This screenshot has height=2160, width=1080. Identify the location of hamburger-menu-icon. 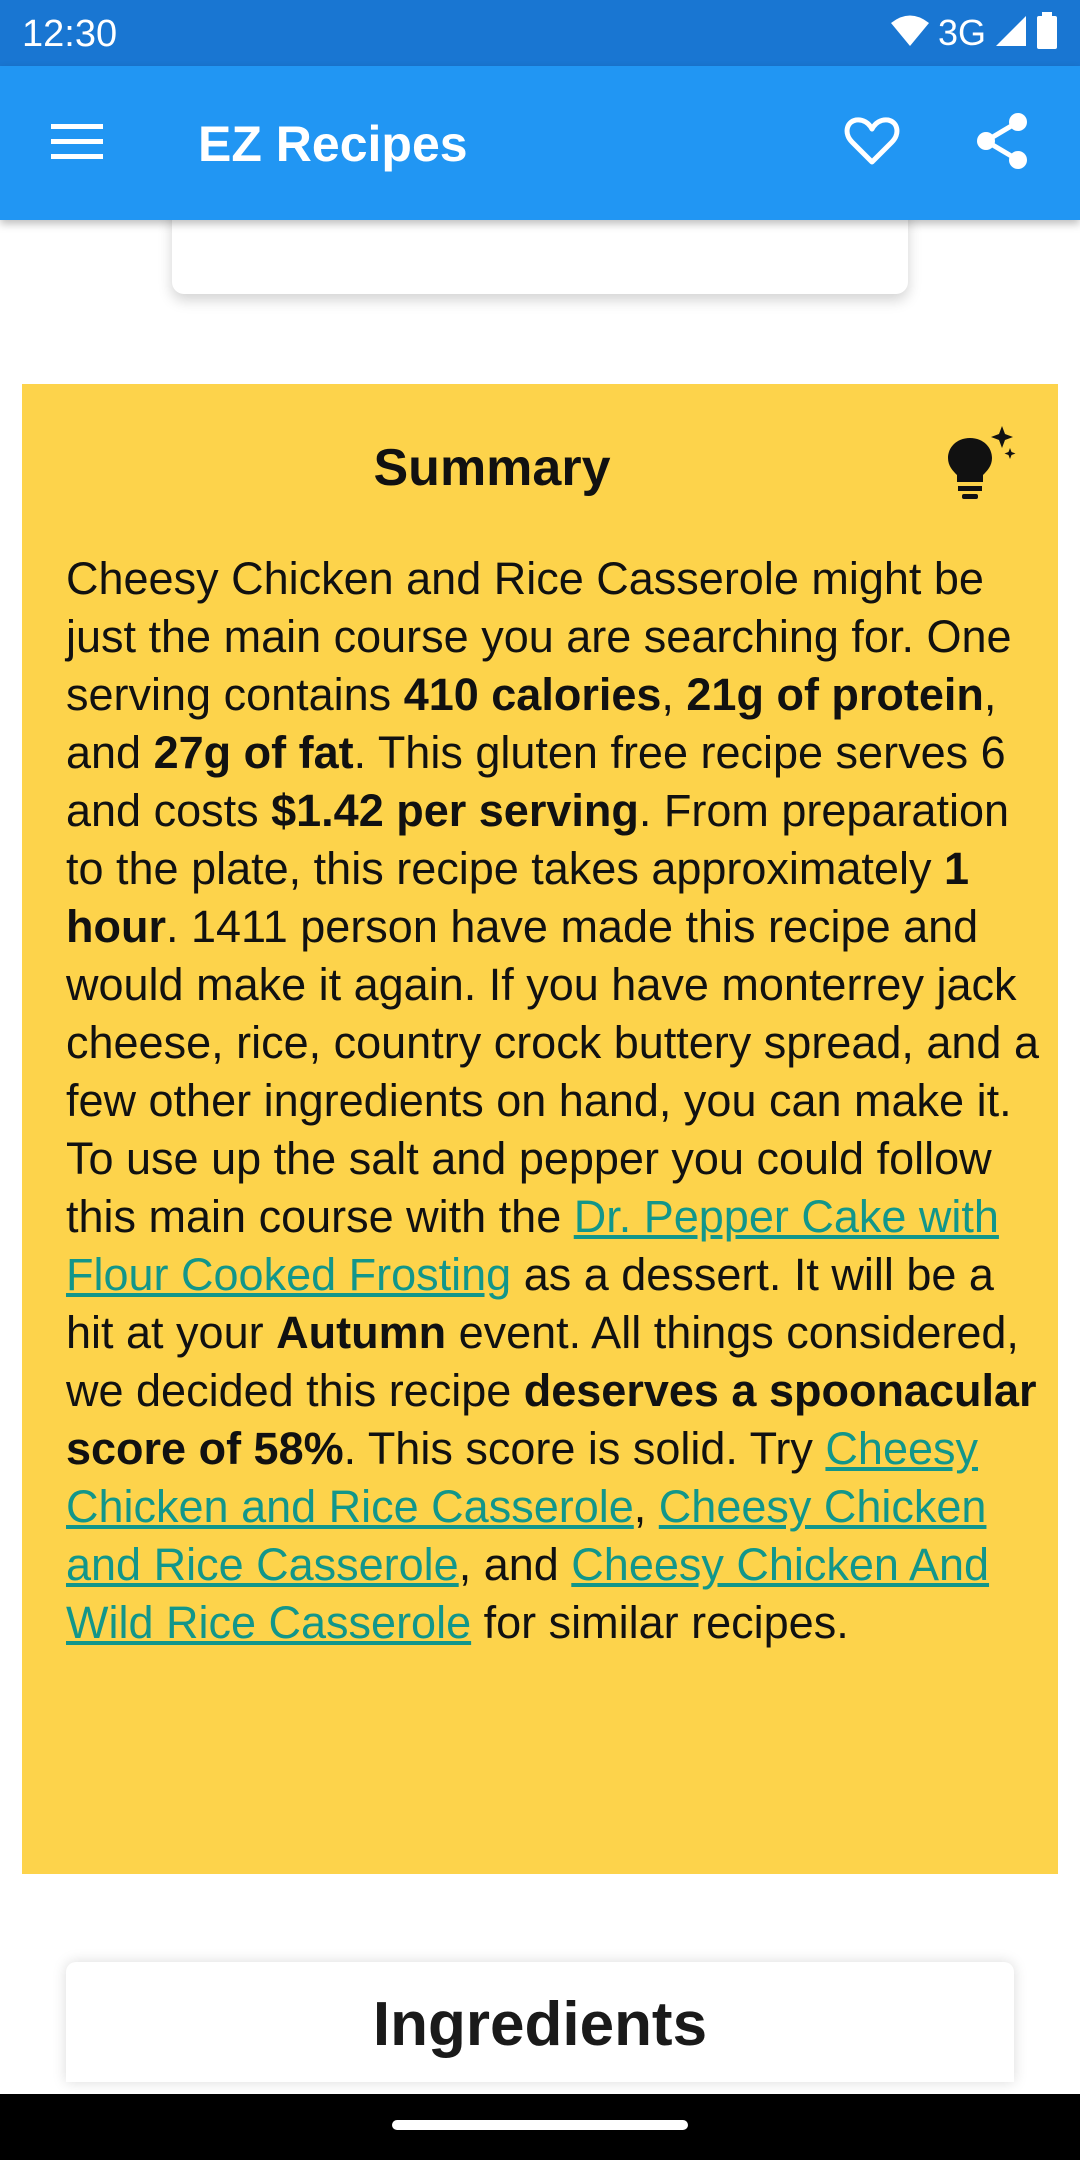
(77, 143).